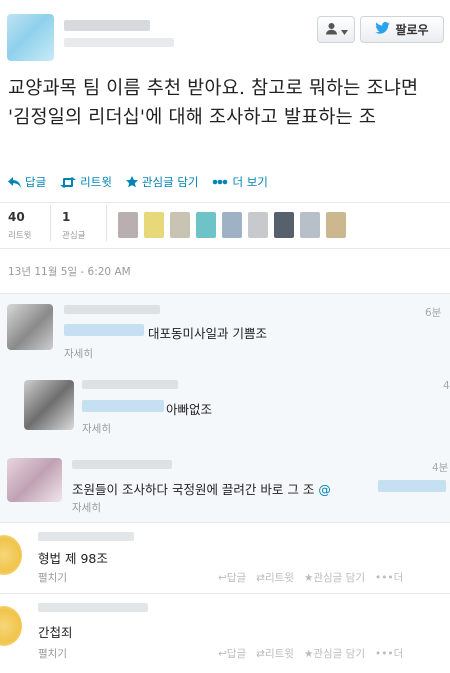  I want to click on more-action: 더 보기, so click(240, 182).